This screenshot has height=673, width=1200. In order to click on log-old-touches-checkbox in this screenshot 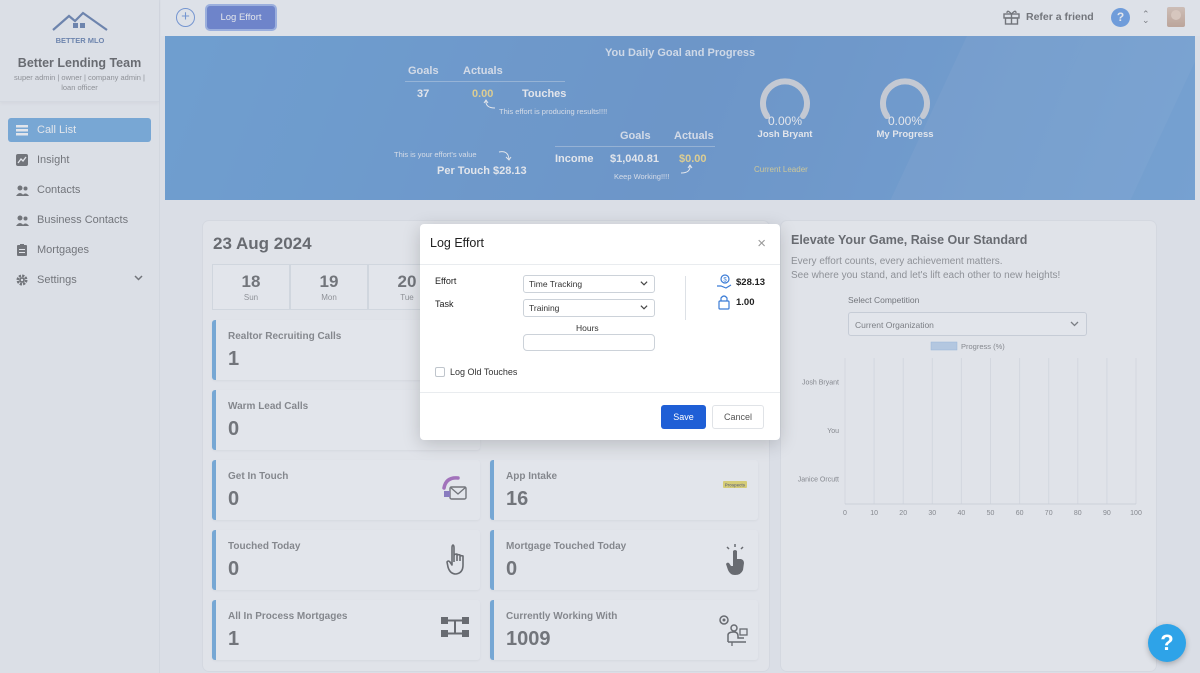, I will do `click(440, 372)`.